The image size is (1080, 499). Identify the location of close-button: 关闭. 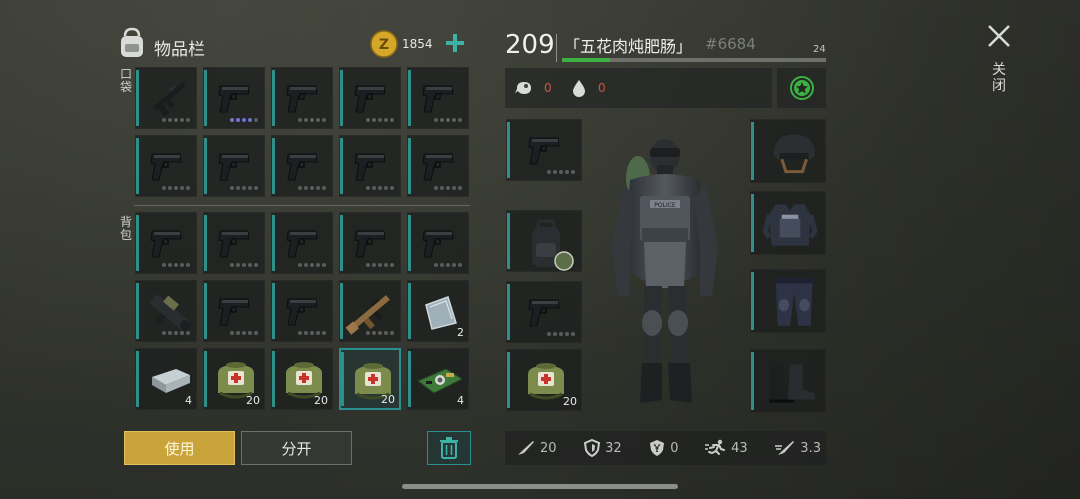
(999, 62).